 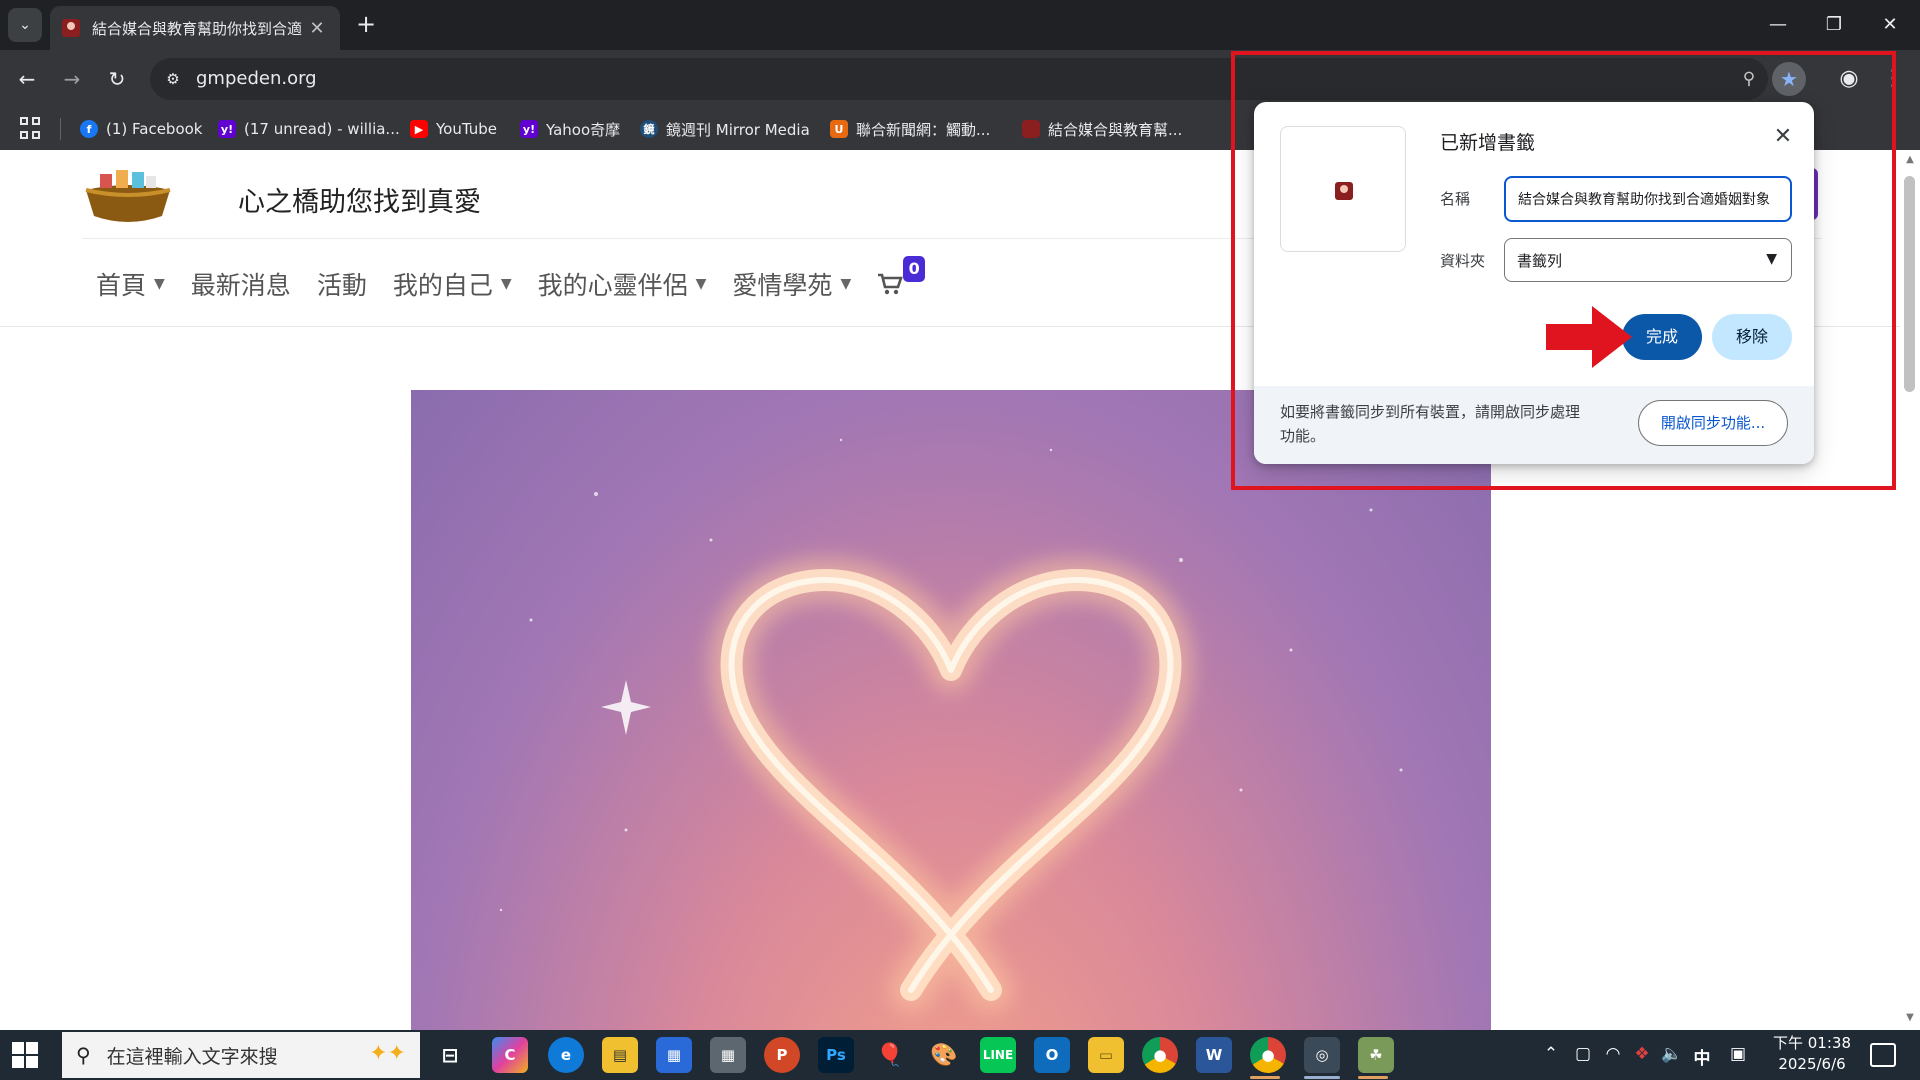 I want to click on photoshop-icon: Ps, so click(x=836, y=1055).